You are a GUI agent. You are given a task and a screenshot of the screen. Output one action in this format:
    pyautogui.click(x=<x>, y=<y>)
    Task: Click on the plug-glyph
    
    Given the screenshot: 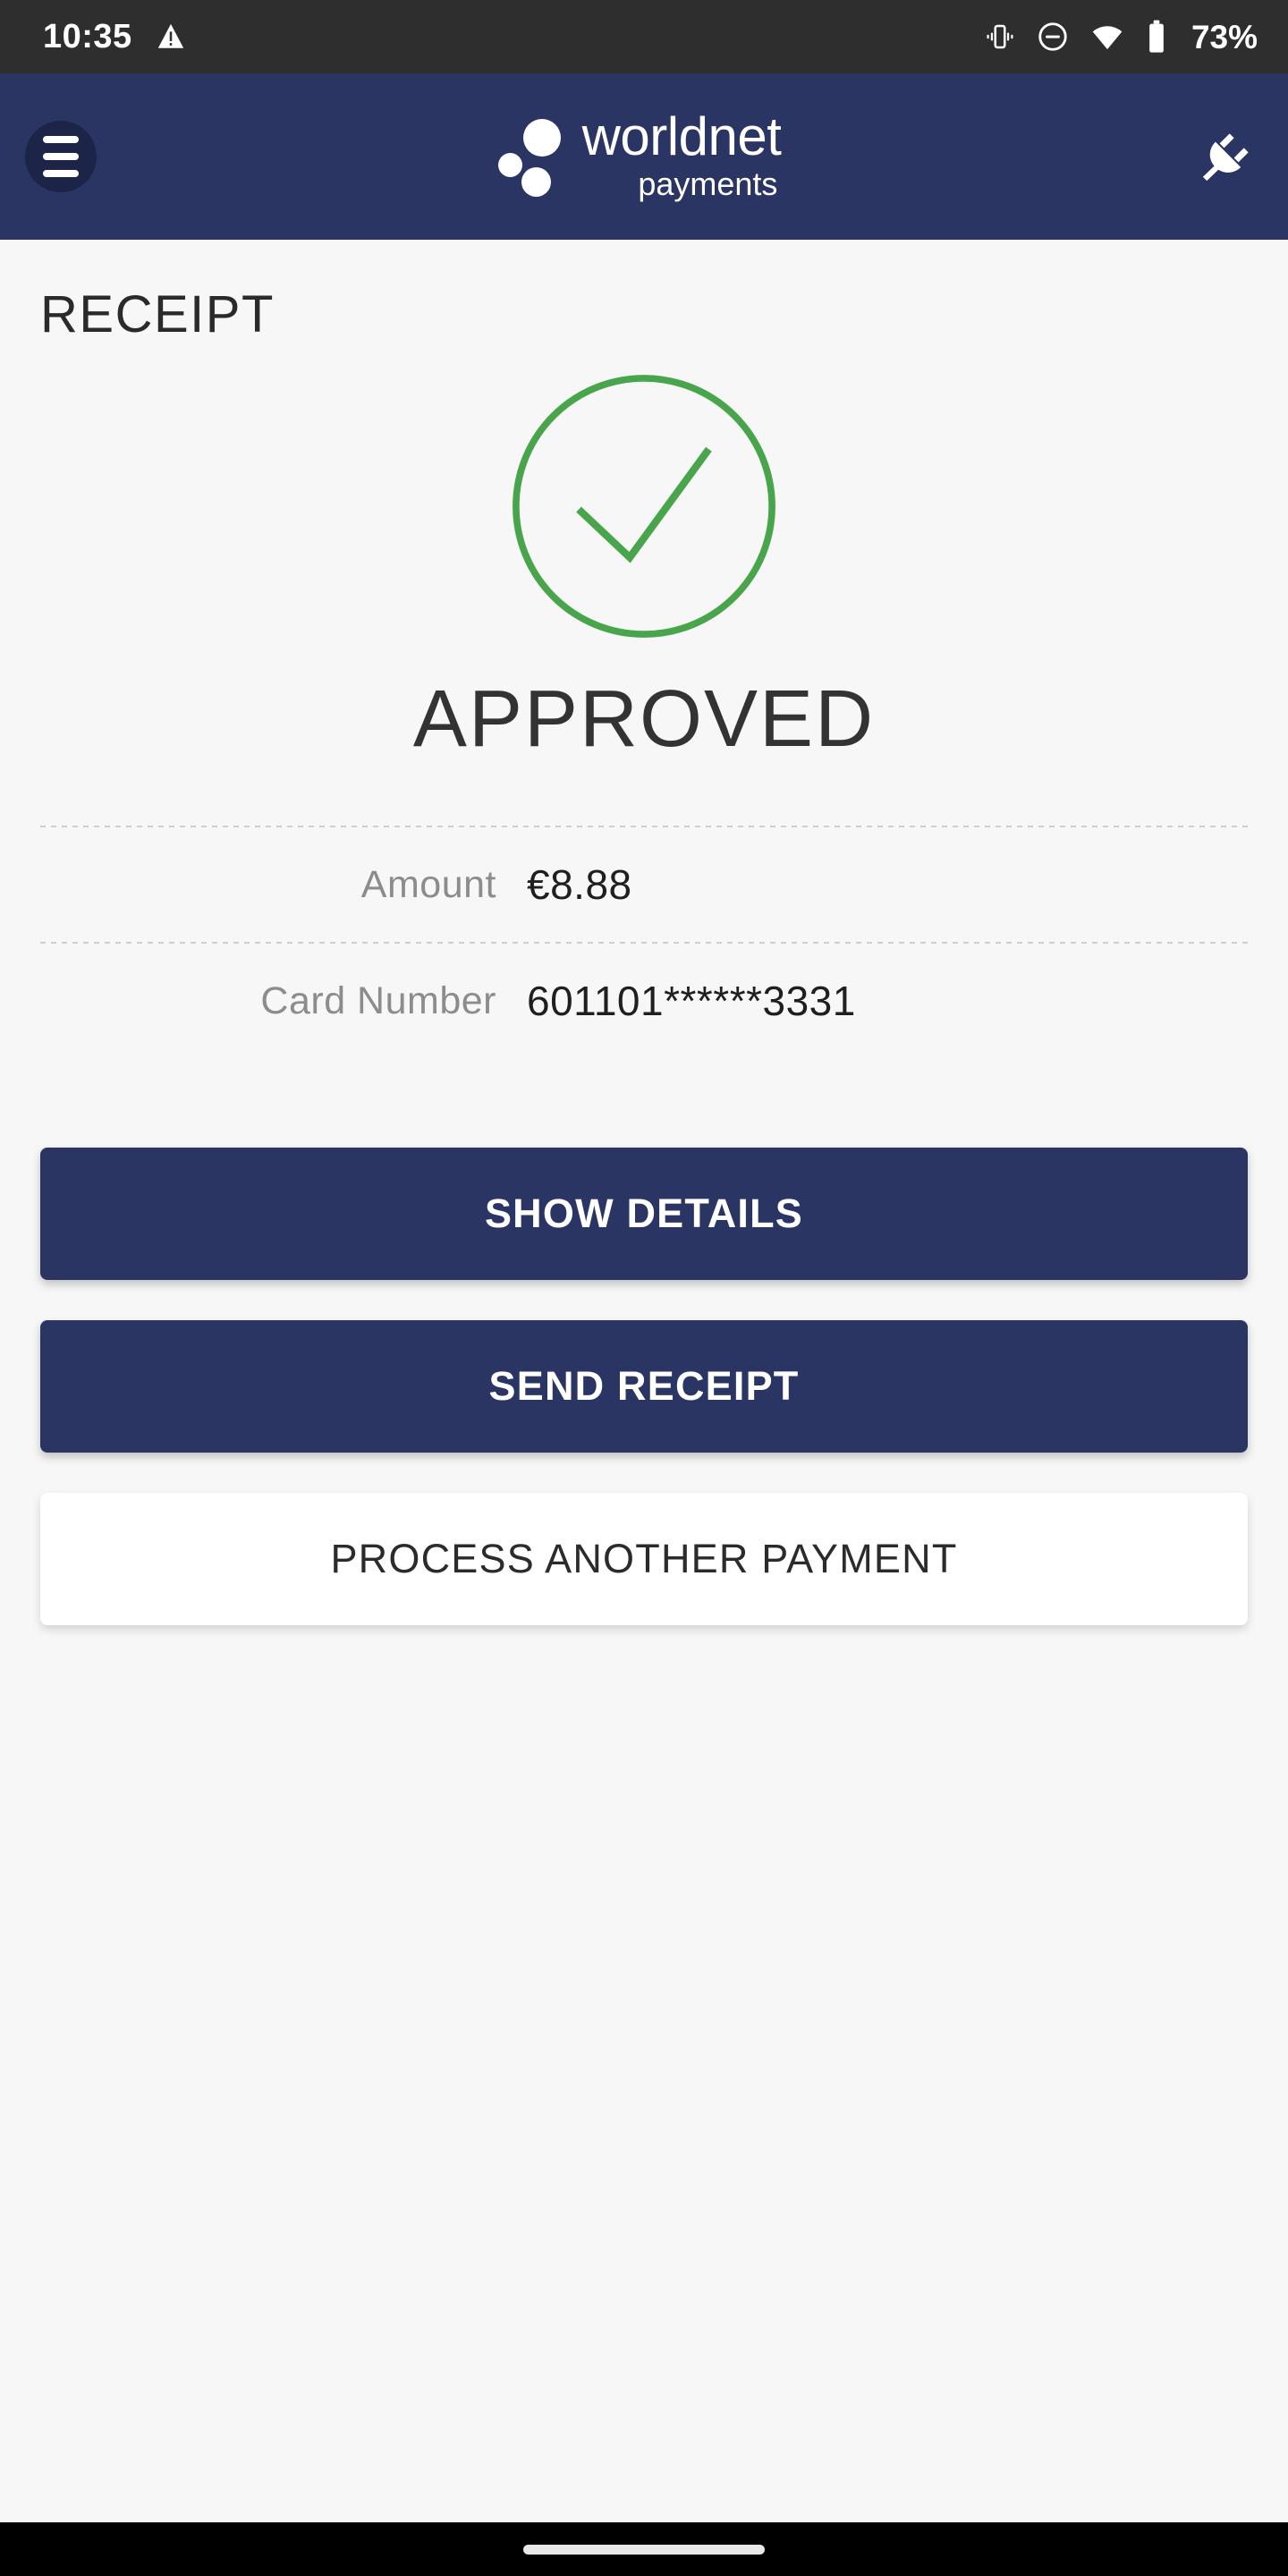 What is the action you would take?
    pyautogui.click(x=1225, y=157)
    